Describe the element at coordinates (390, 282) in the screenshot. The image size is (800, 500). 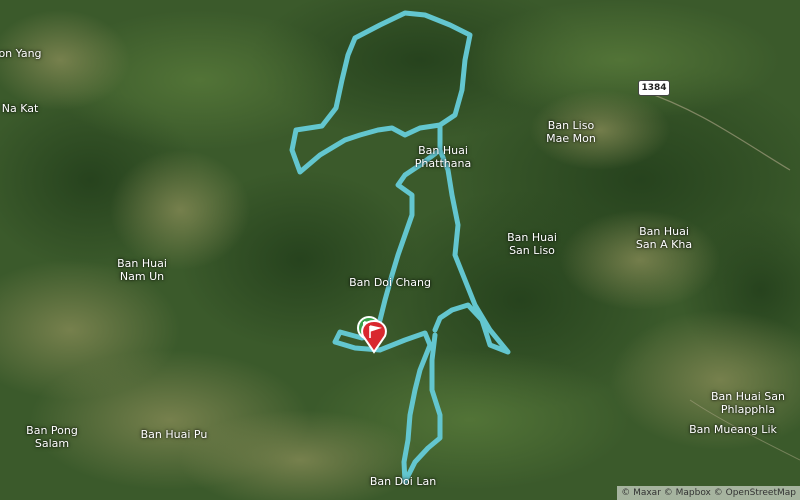
I see `place-label: Ban Doi Chang` at that location.